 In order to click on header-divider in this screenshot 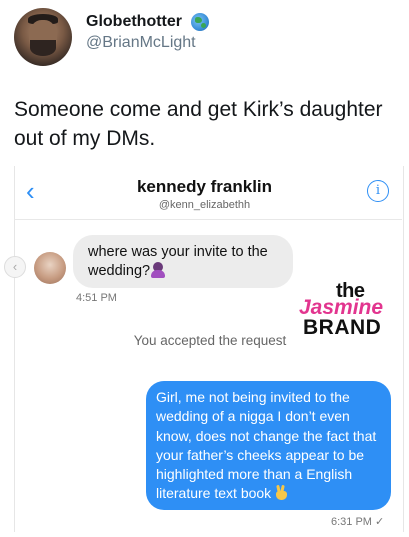, I will do `click(208, 219)`.